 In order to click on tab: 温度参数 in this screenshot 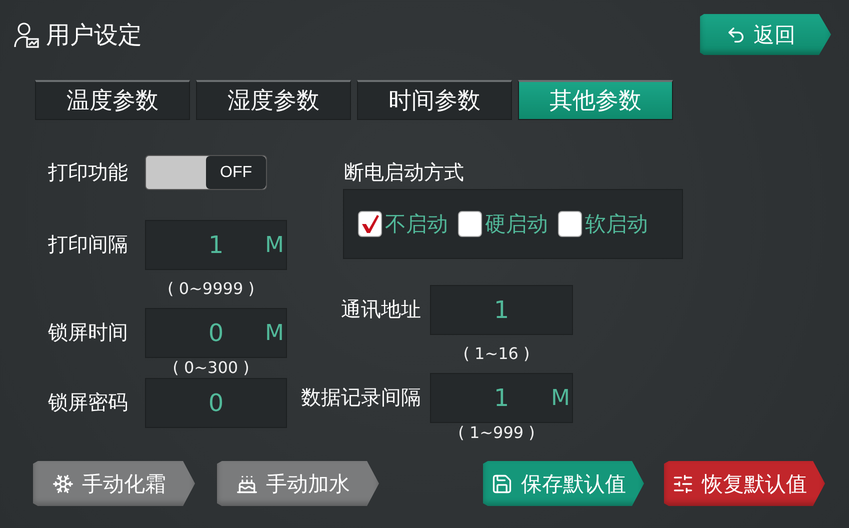, I will do `click(112, 100)`.